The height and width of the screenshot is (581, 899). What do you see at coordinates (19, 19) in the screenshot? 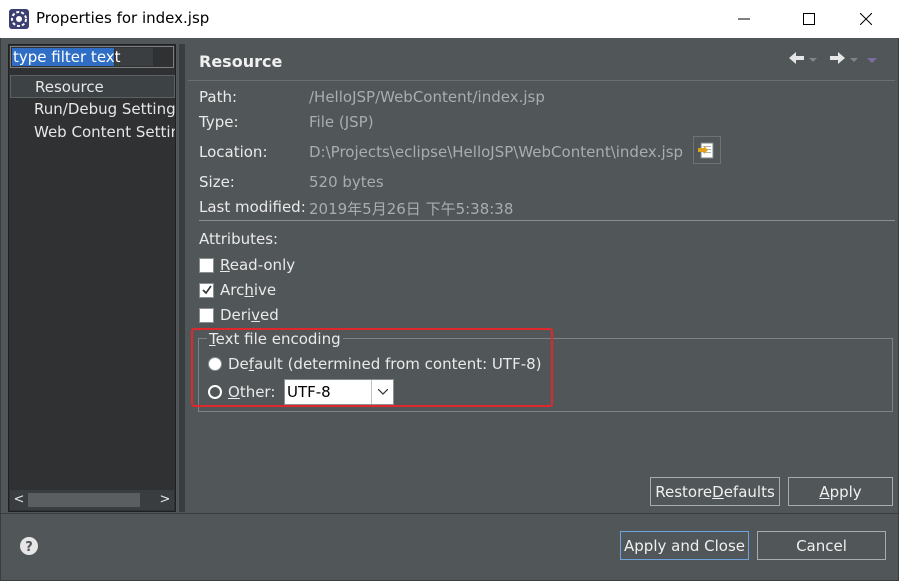
I see `eclipse-app-icon` at bounding box center [19, 19].